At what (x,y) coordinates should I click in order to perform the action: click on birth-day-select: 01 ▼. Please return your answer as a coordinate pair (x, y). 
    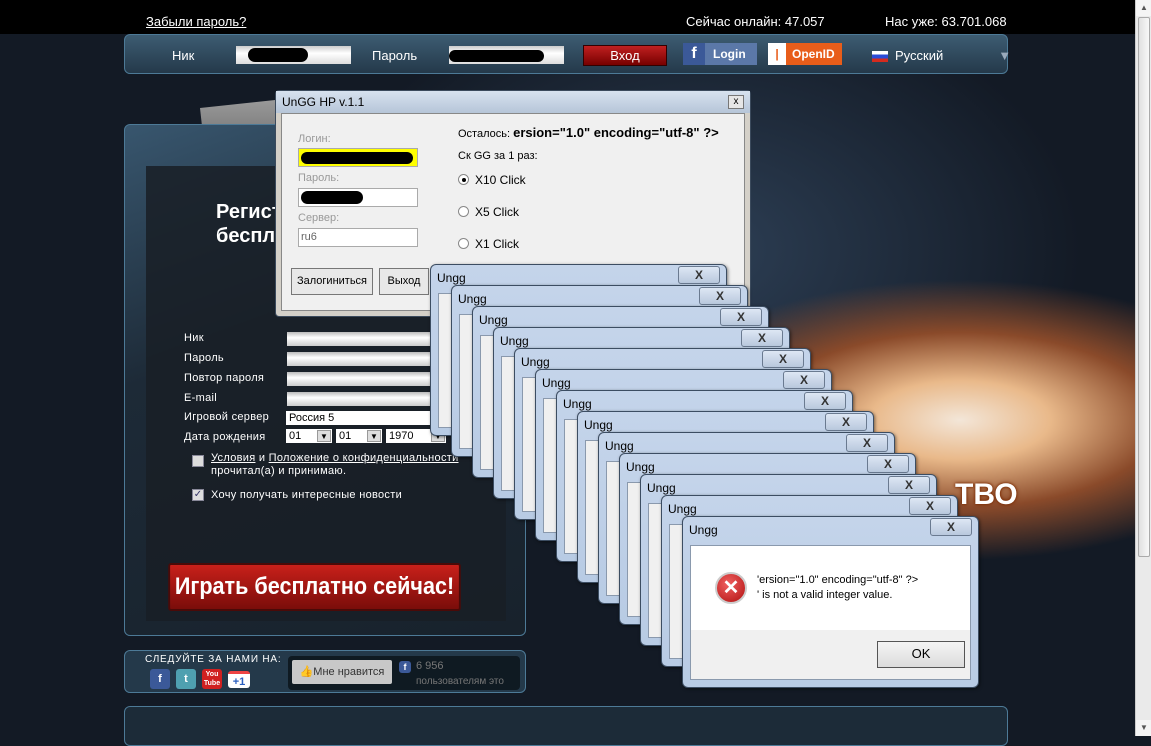
    Looking at the image, I should click on (309, 436).